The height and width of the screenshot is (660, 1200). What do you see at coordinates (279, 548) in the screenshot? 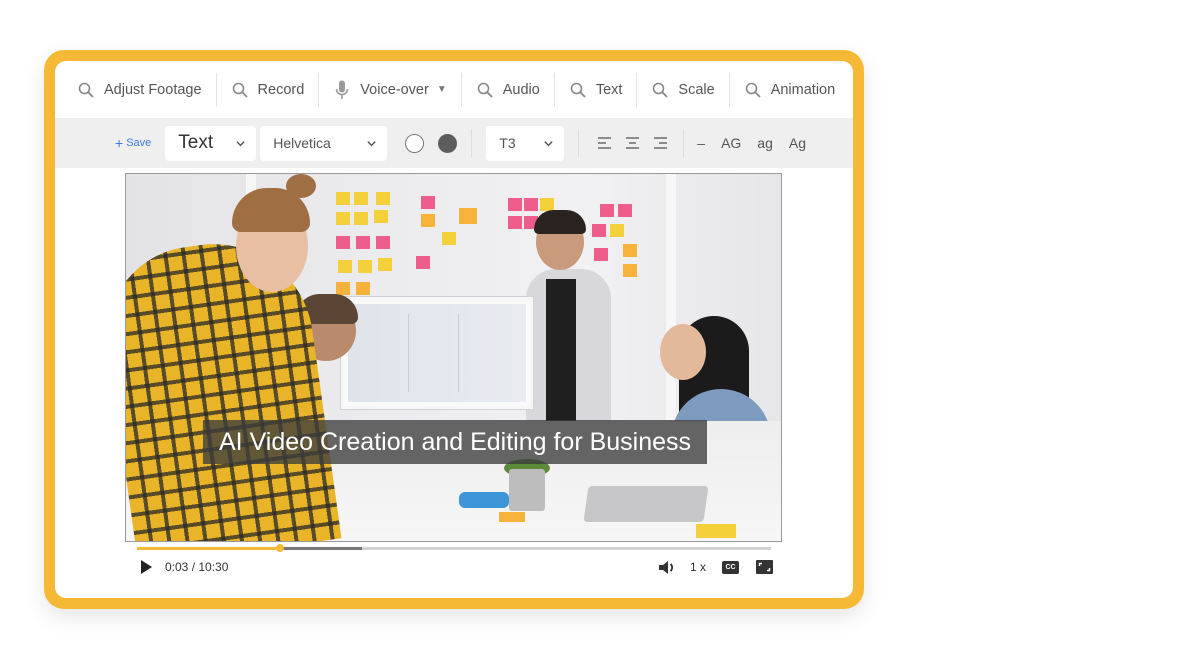
I see `progress-scrubber-handle` at bounding box center [279, 548].